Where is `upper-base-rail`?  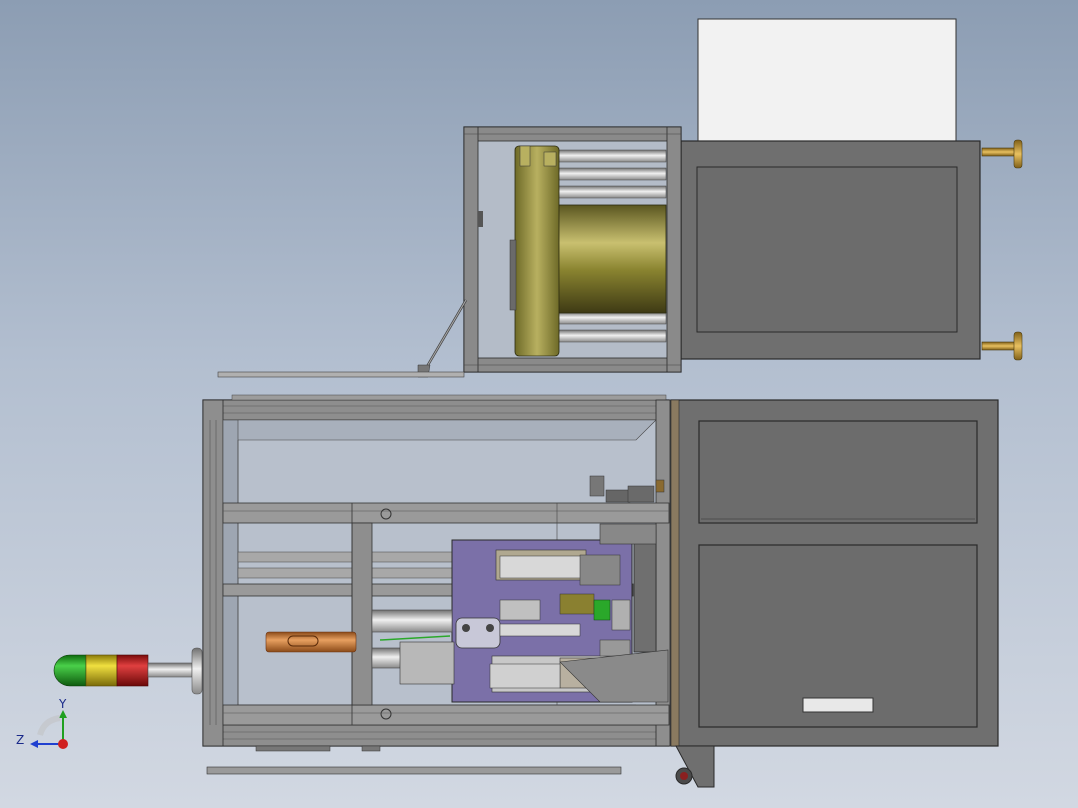 upper-base-rail is located at coordinates (341, 374).